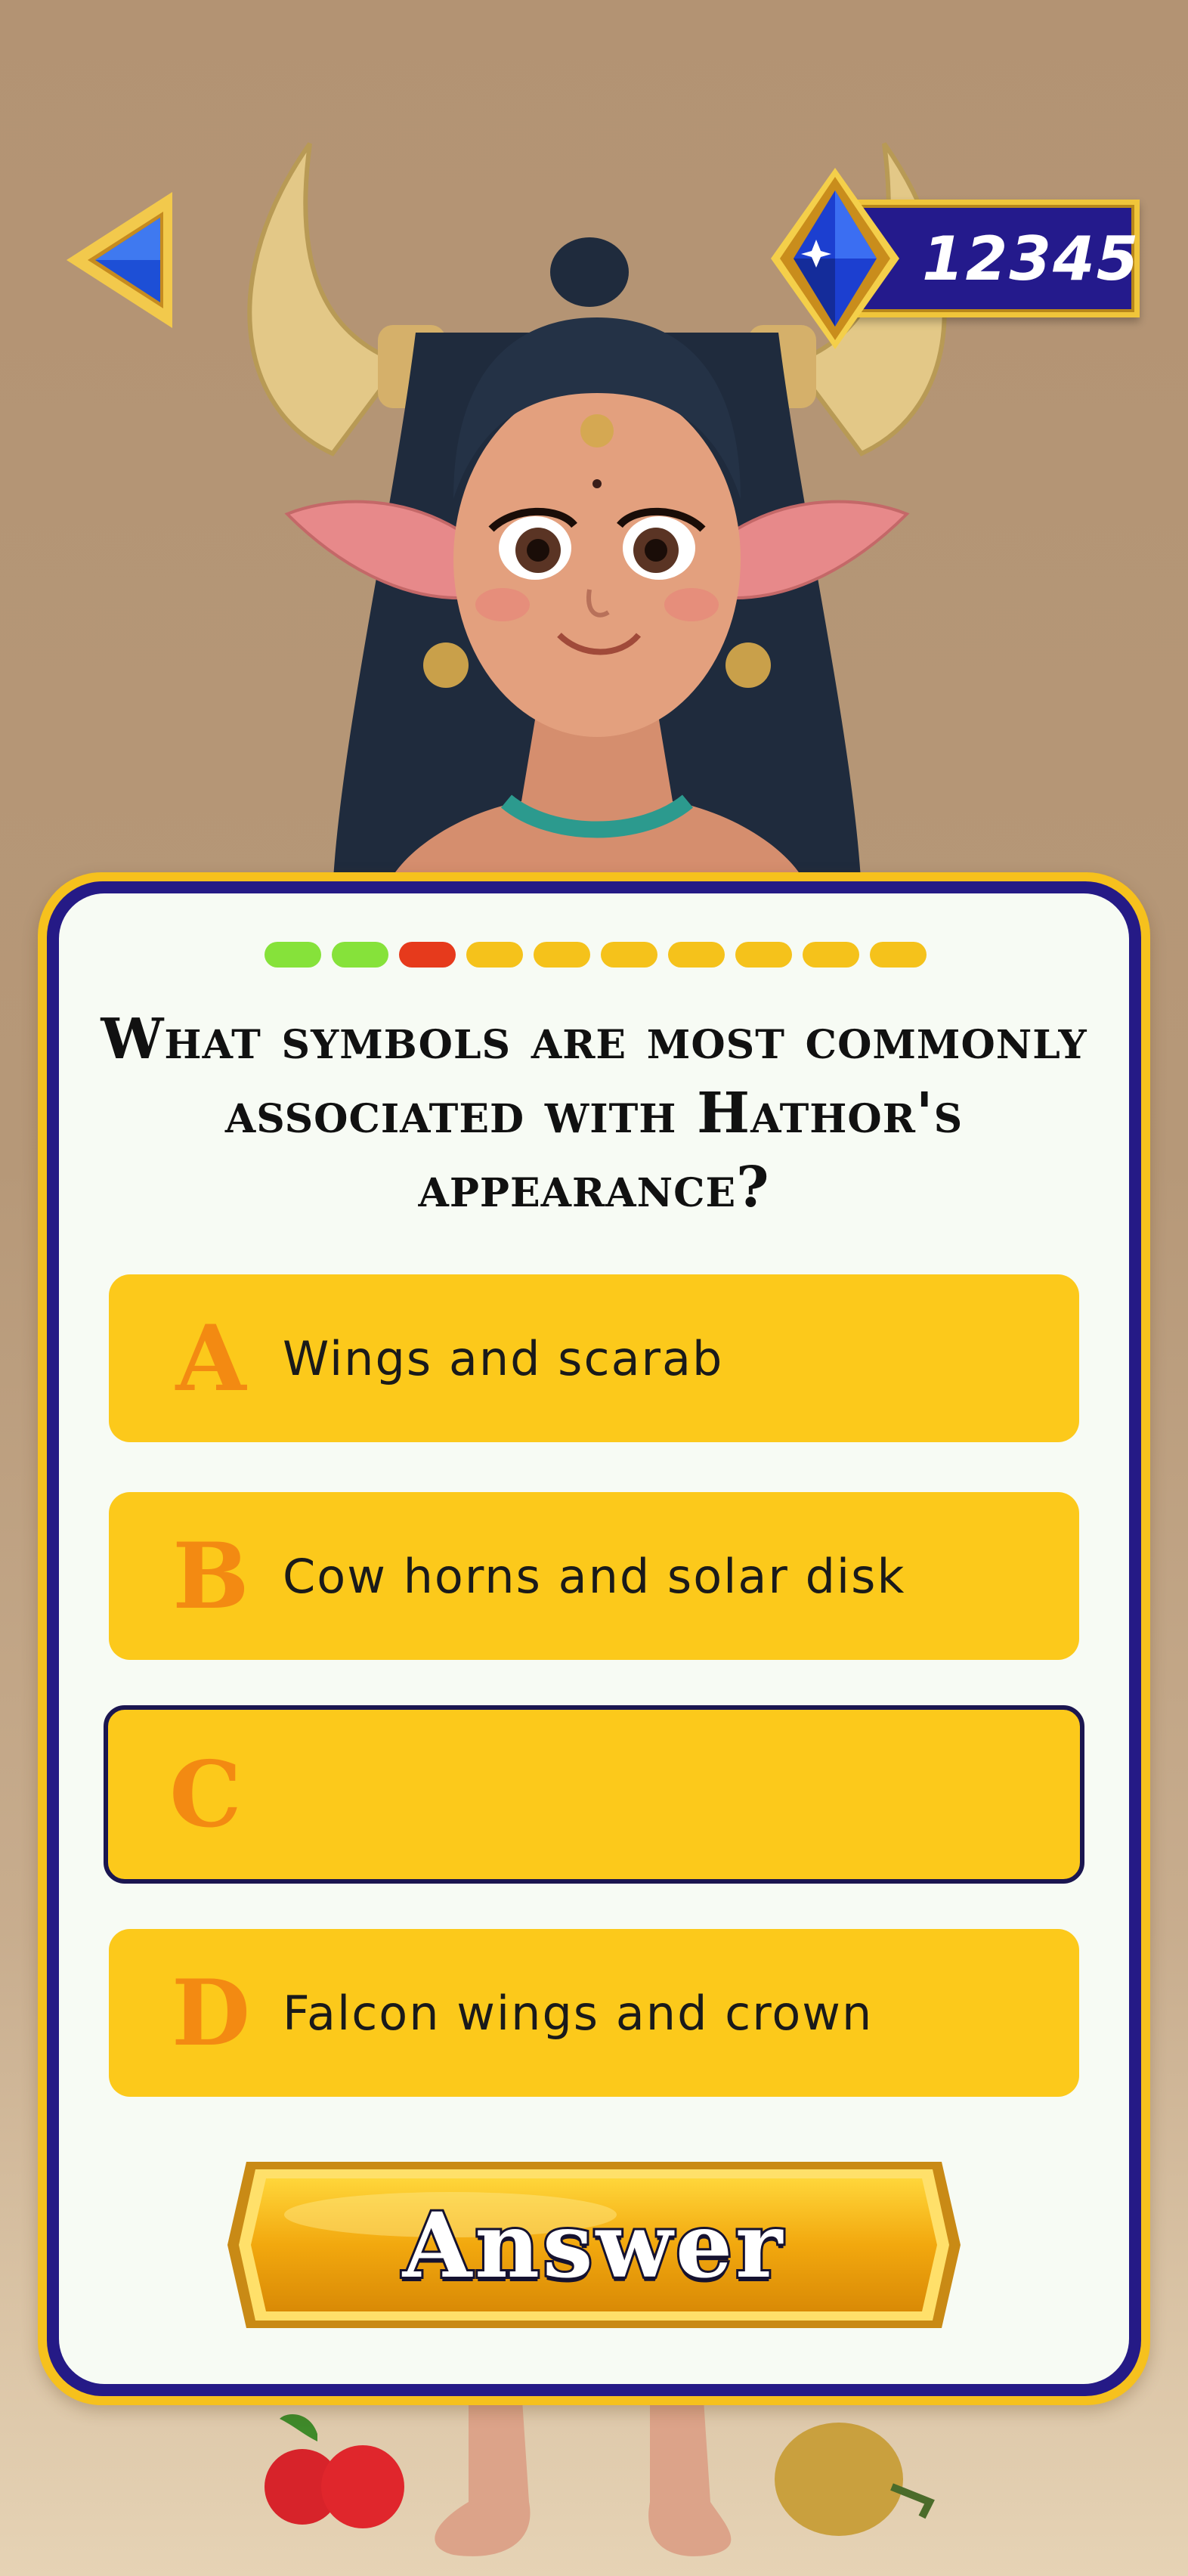 This screenshot has height=2576, width=1188. I want to click on gem-counter: 12345, so click(960, 258).